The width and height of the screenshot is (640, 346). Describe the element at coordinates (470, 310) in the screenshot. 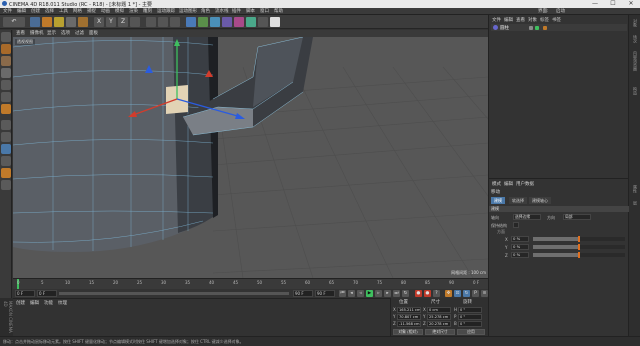

I see `rotation-h-field: 0 °` at that location.